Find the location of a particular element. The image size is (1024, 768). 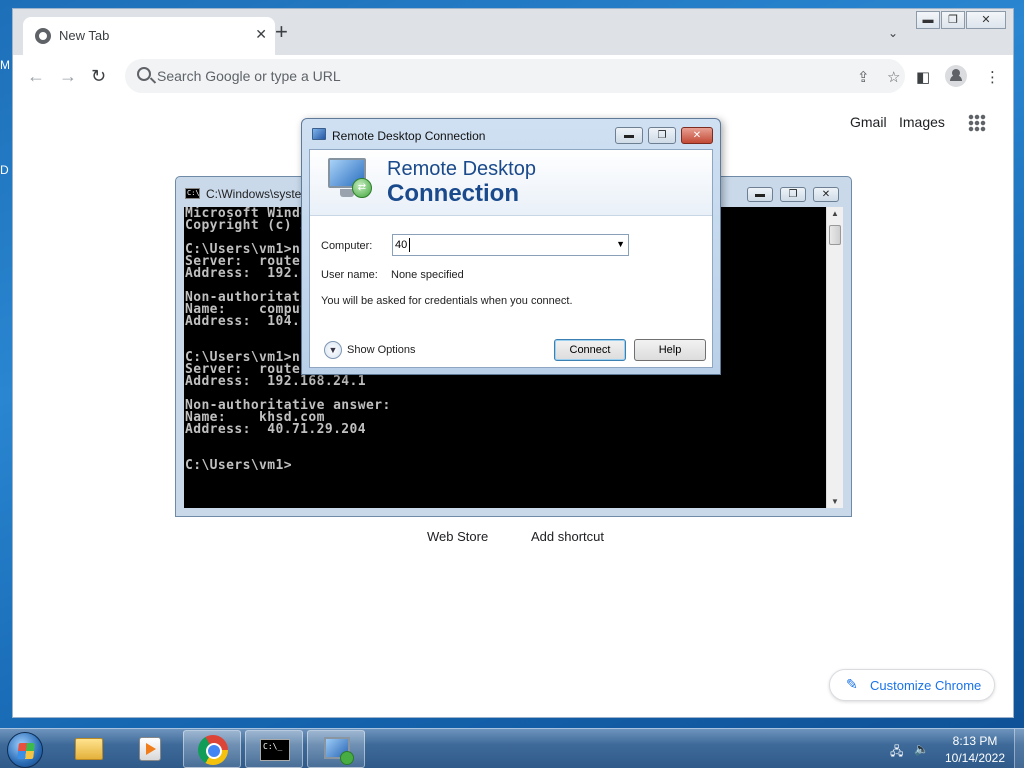

google-apps-icon is located at coordinates (977, 123).